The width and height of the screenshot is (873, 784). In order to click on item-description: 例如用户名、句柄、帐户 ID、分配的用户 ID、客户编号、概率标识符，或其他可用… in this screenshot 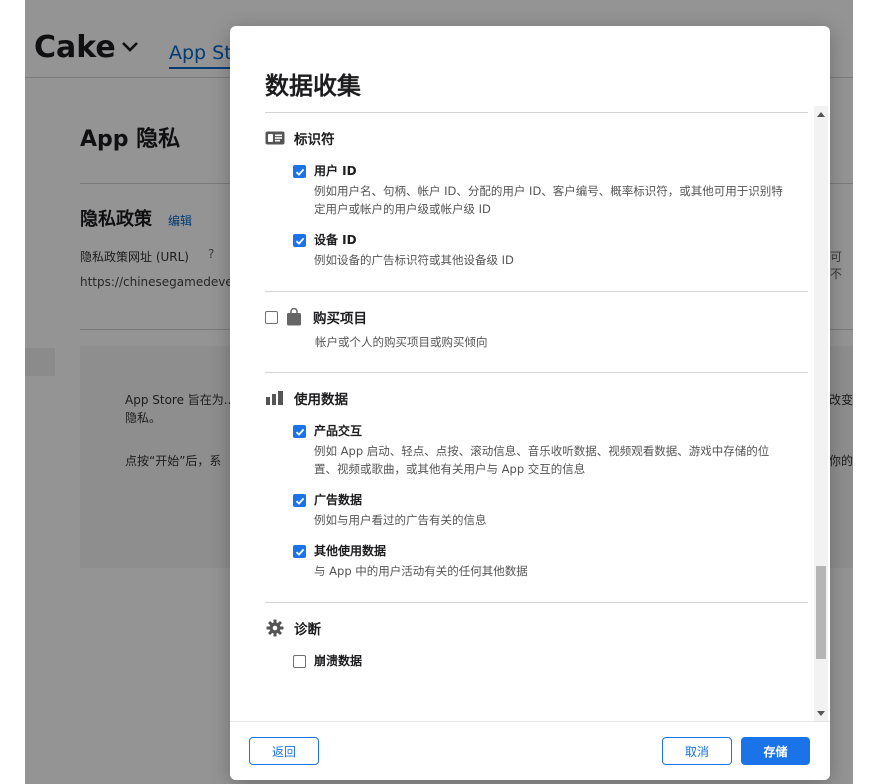, I will do `click(548, 200)`.